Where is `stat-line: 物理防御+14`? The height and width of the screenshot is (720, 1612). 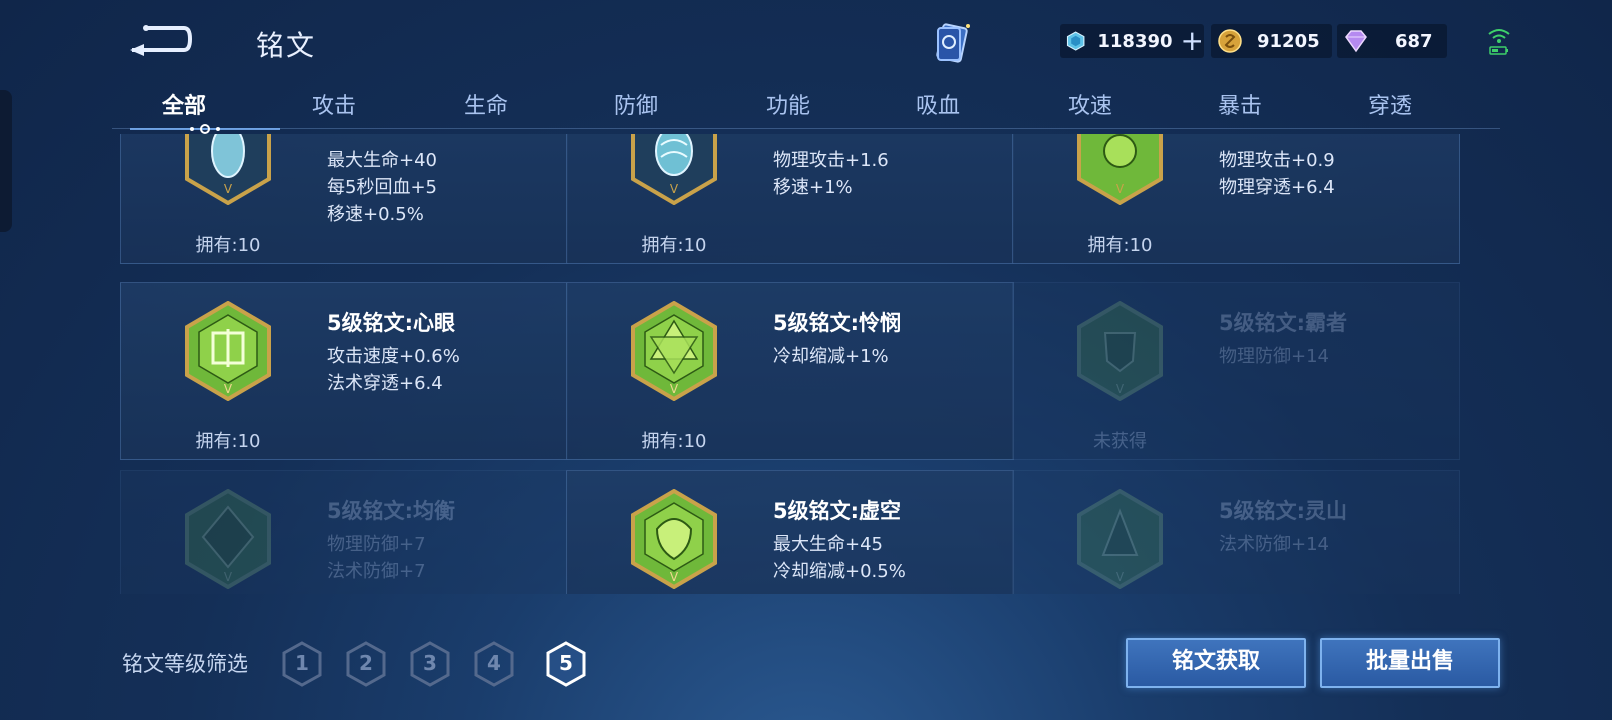
stat-line: 物理防御+14 is located at coordinates (1274, 356).